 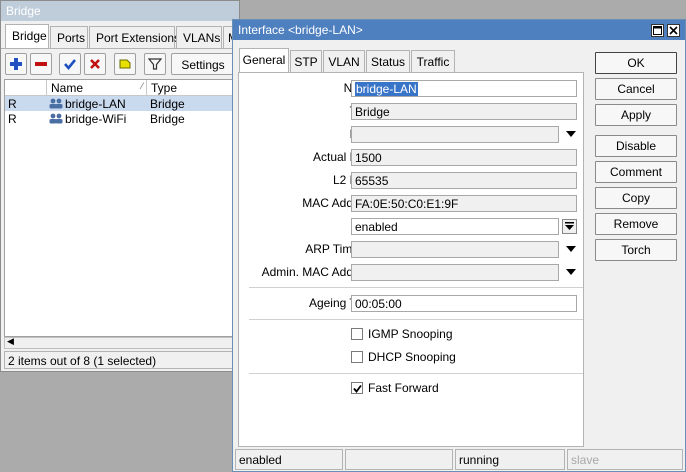 I want to click on tab-port-extensions: Port Extensions, so click(x=134, y=37).